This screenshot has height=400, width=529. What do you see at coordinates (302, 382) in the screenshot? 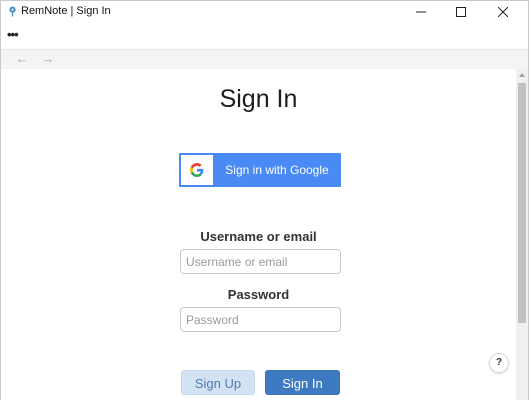
I see `signin-button: Sign In` at bounding box center [302, 382].